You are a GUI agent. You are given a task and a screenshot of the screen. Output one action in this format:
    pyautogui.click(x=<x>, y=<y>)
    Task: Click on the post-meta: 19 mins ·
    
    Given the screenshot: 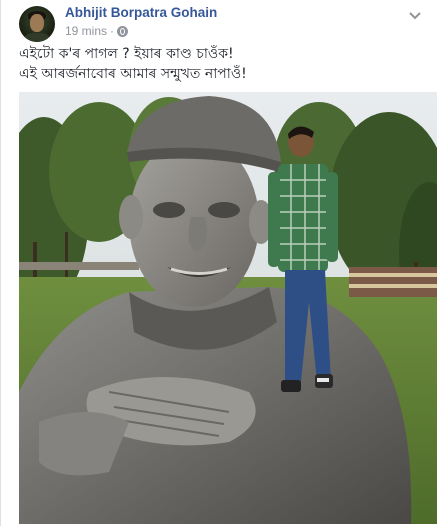 What is the action you would take?
    pyautogui.click(x=97, y=31)
    